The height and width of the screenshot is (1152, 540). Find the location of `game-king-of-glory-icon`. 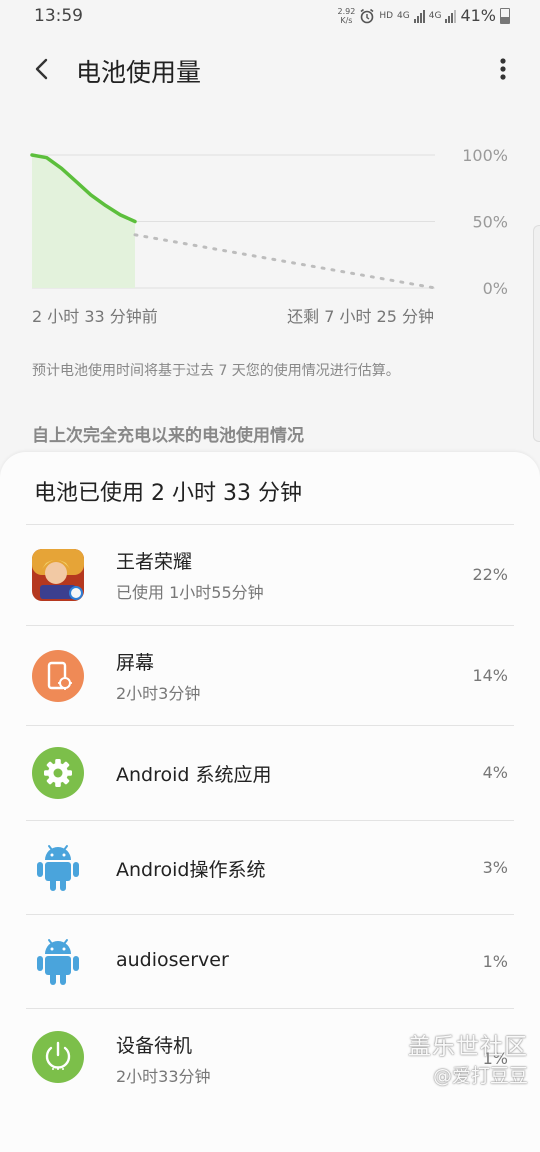

game-king-of-glory-icon is located at coordinates (58, 575).